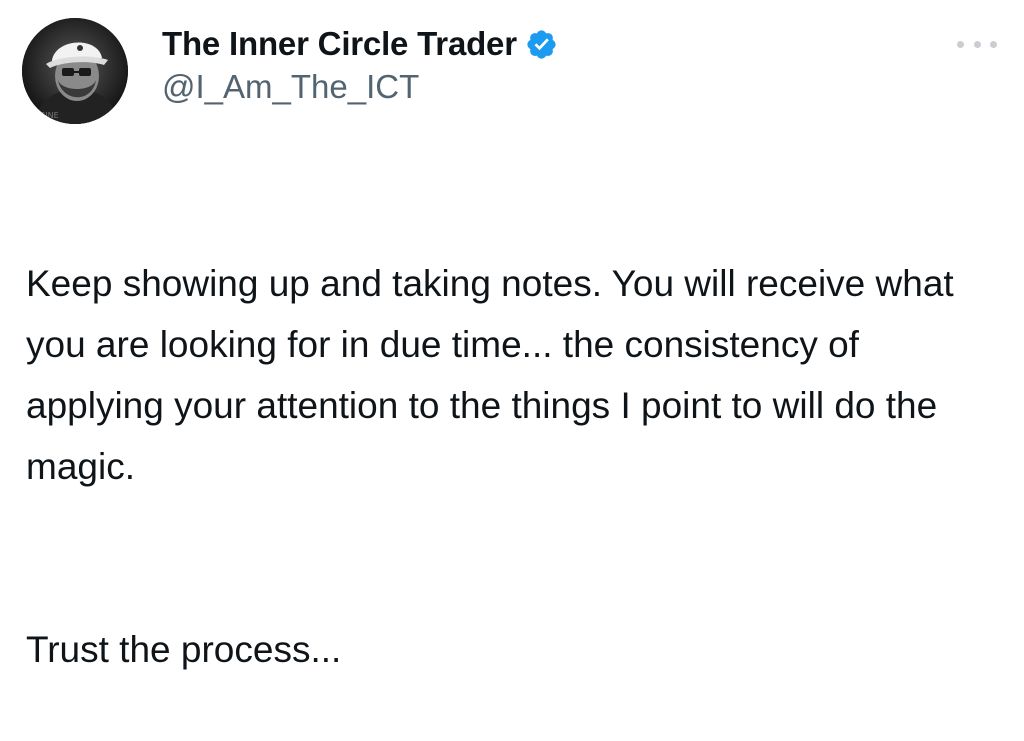  Describe the element at coordinates (541, 44) in the screenshot. I see `verified-badge-icon` at that location.